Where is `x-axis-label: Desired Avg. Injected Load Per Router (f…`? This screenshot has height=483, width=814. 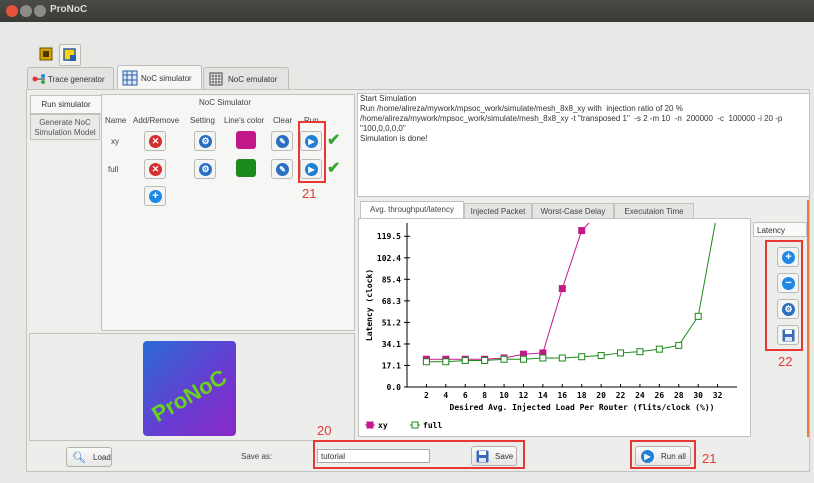
x-axis-label: Desired Avg. Injected Load Per Router (f… is located at coordinates (582, 407).